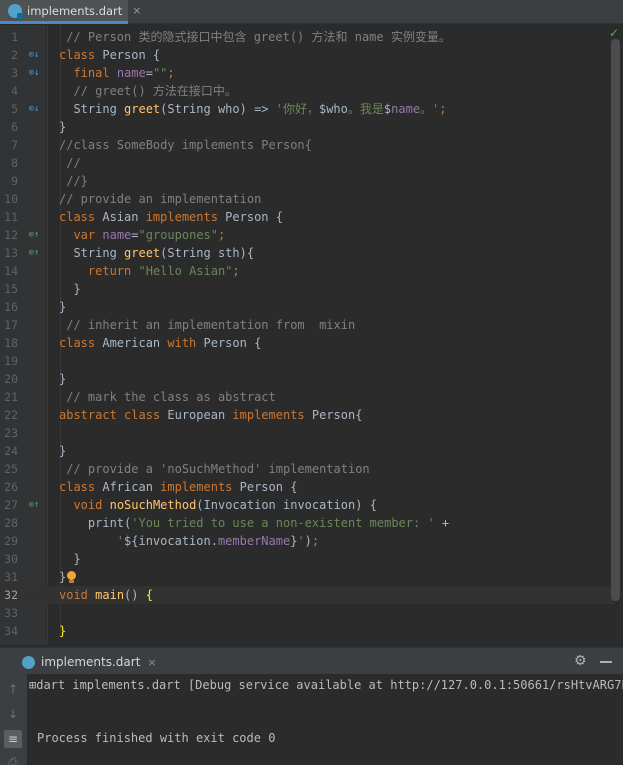  Describe the element at coordinates (13, 739) in the screenshot. I see `soft-wrap-icon: ≡` at that location.